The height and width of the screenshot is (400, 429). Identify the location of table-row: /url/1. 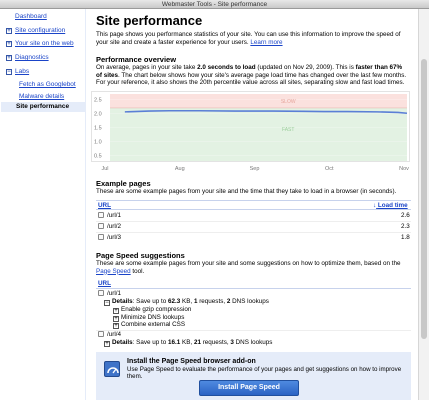
(109, 215).